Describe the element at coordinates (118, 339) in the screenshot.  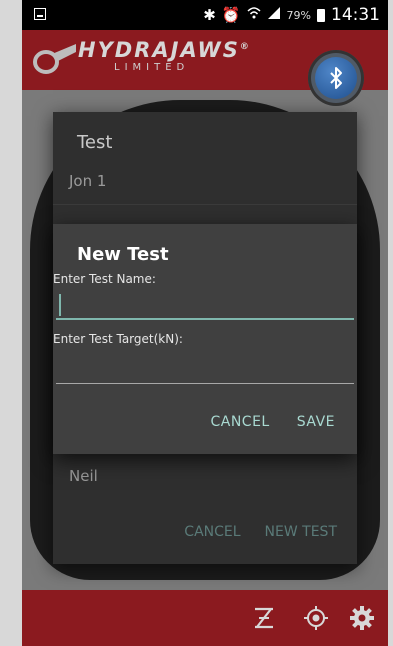
I see `test-target-label: Enter Test Target(kN):` at that location.